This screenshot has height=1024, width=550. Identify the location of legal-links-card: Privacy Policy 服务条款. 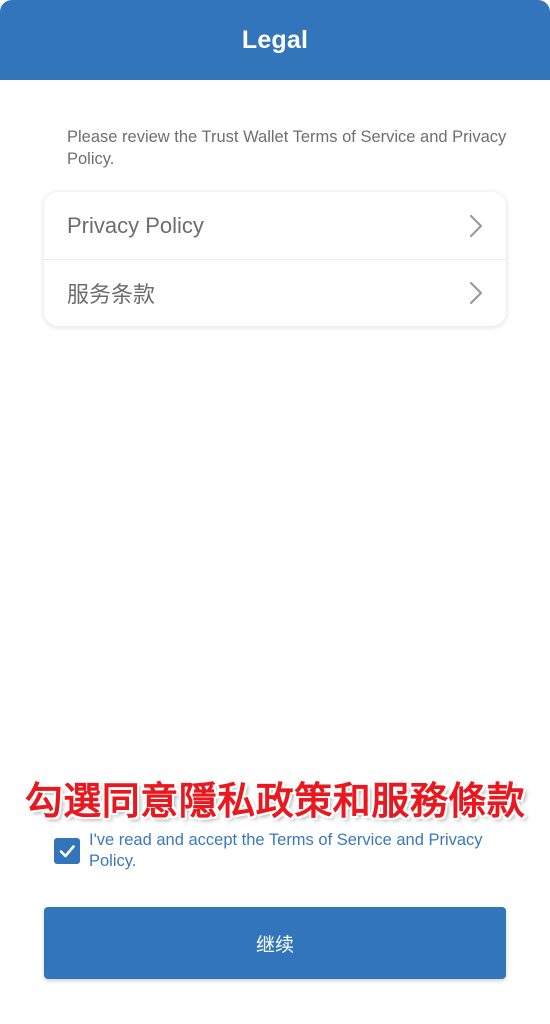
(275, 259).